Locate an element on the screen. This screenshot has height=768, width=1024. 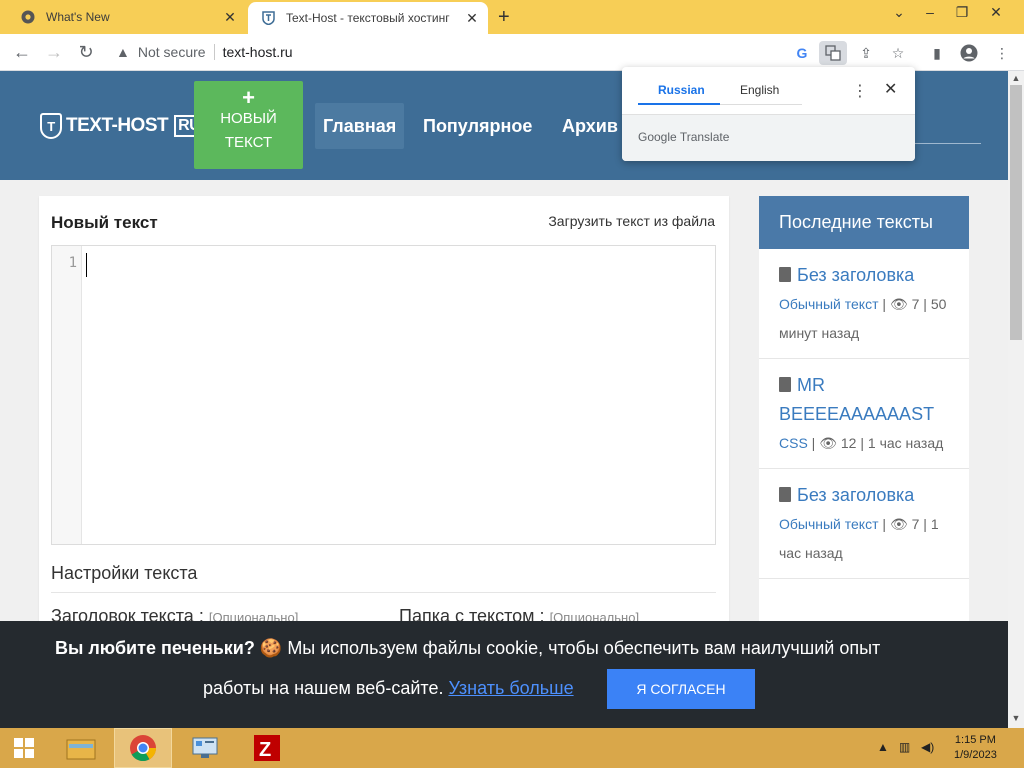
show-hidden-icons-icon: ▲ is located at coordinates (883, 747).